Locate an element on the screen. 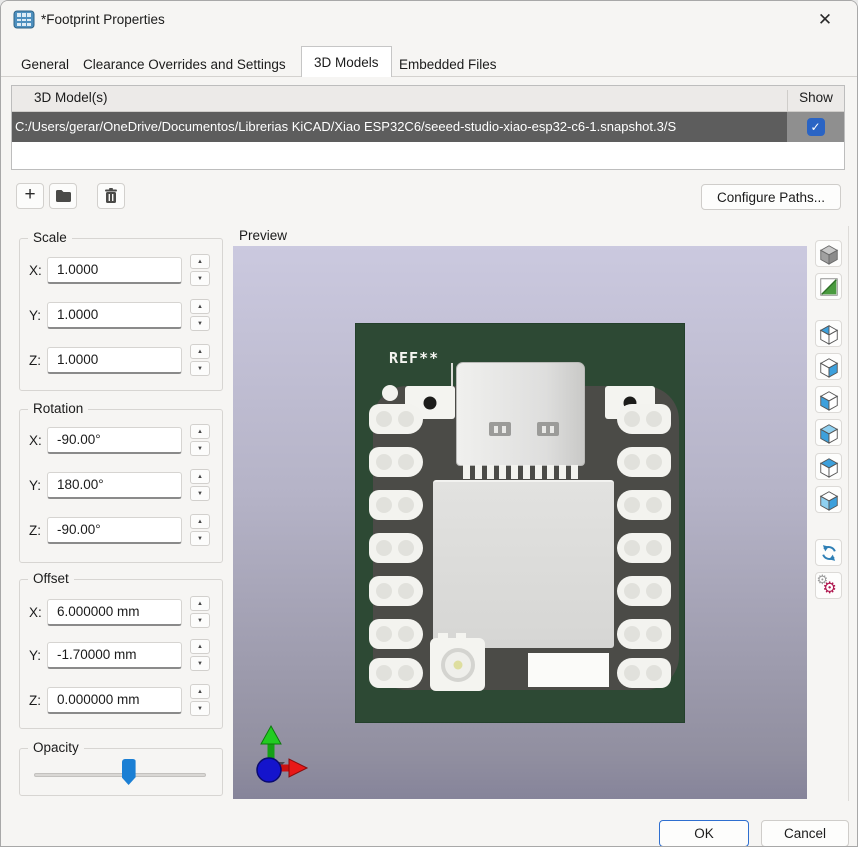  view-left-icon is located at coordinates (828, 400).